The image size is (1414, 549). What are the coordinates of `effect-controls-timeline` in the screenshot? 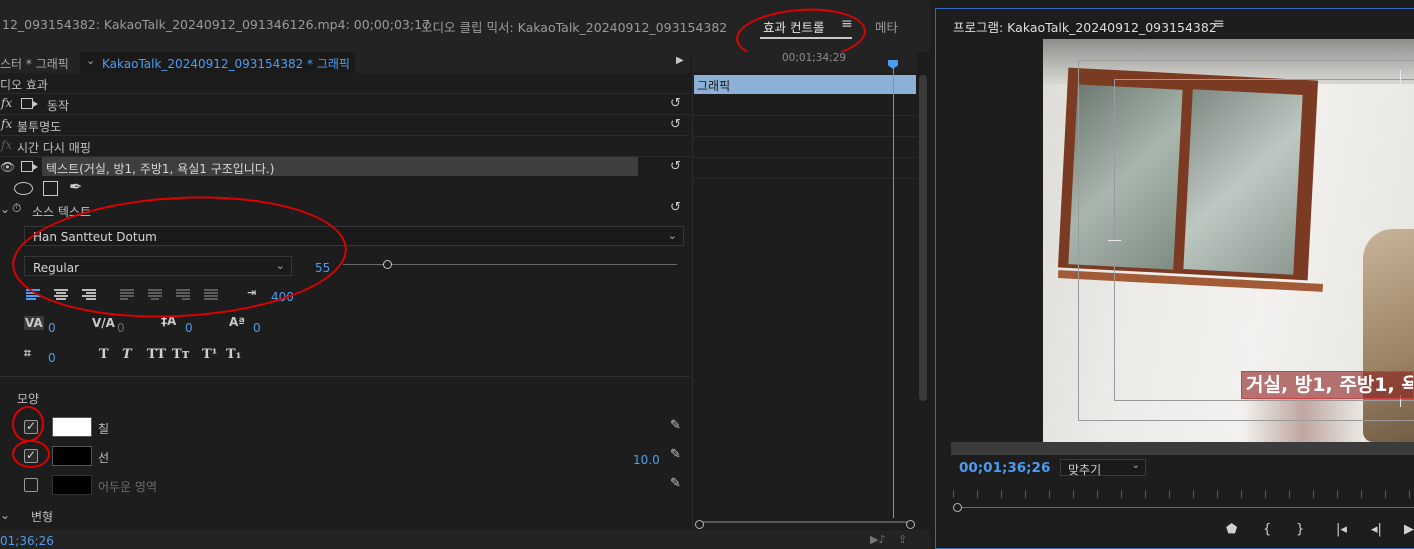 It's located at (804, 291).